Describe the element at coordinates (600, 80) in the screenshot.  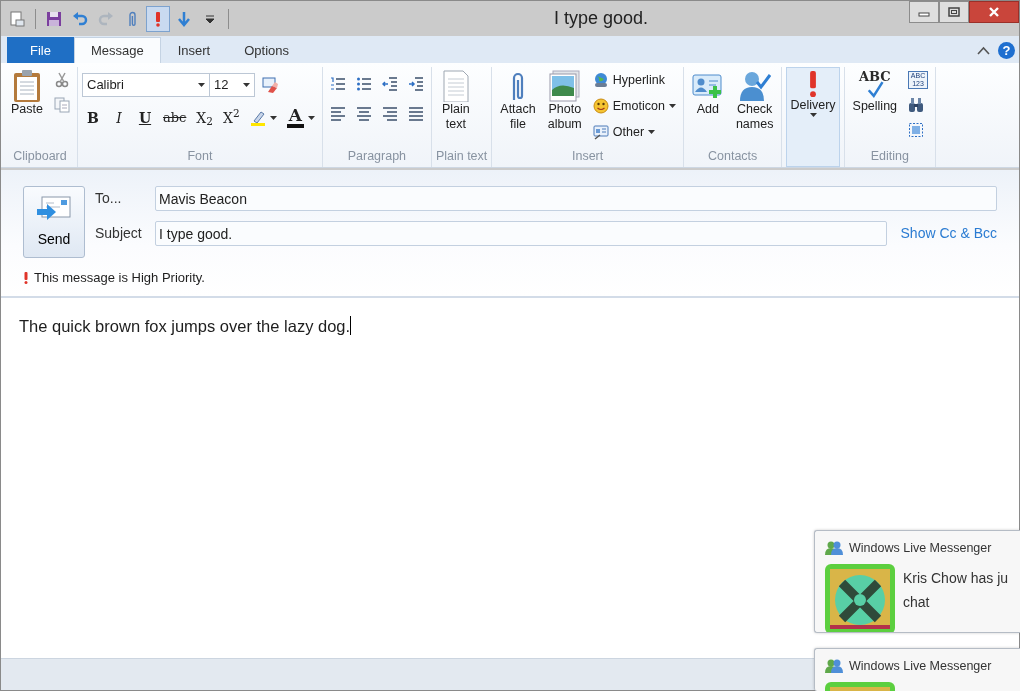
I see `globe-icon` at that location.